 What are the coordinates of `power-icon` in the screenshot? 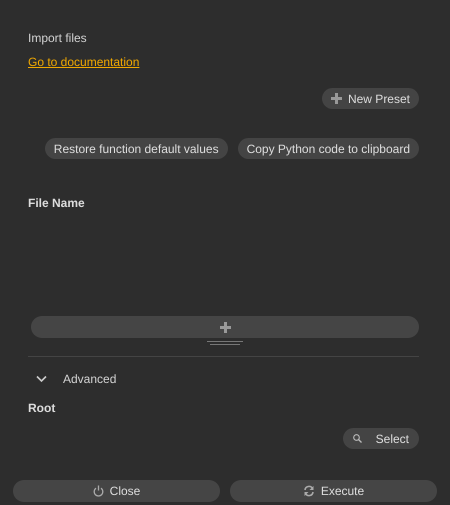 It's located at (98, 491).